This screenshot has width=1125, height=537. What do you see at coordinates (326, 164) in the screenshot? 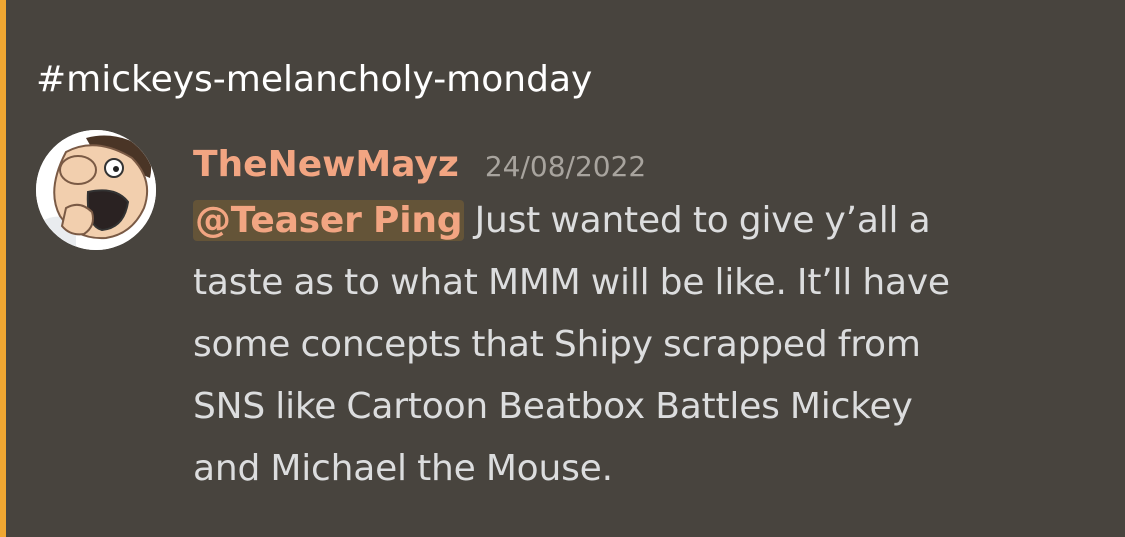
I see `author-username: TheNewMayz` at bounding box center [326, 164].